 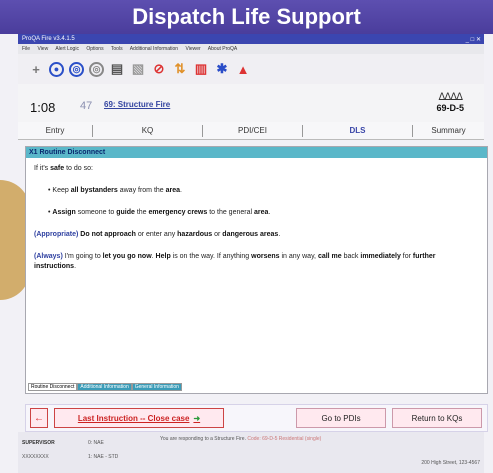 I want to click on channel-2: 1: NAE - STD, so click(x=103, y=457).